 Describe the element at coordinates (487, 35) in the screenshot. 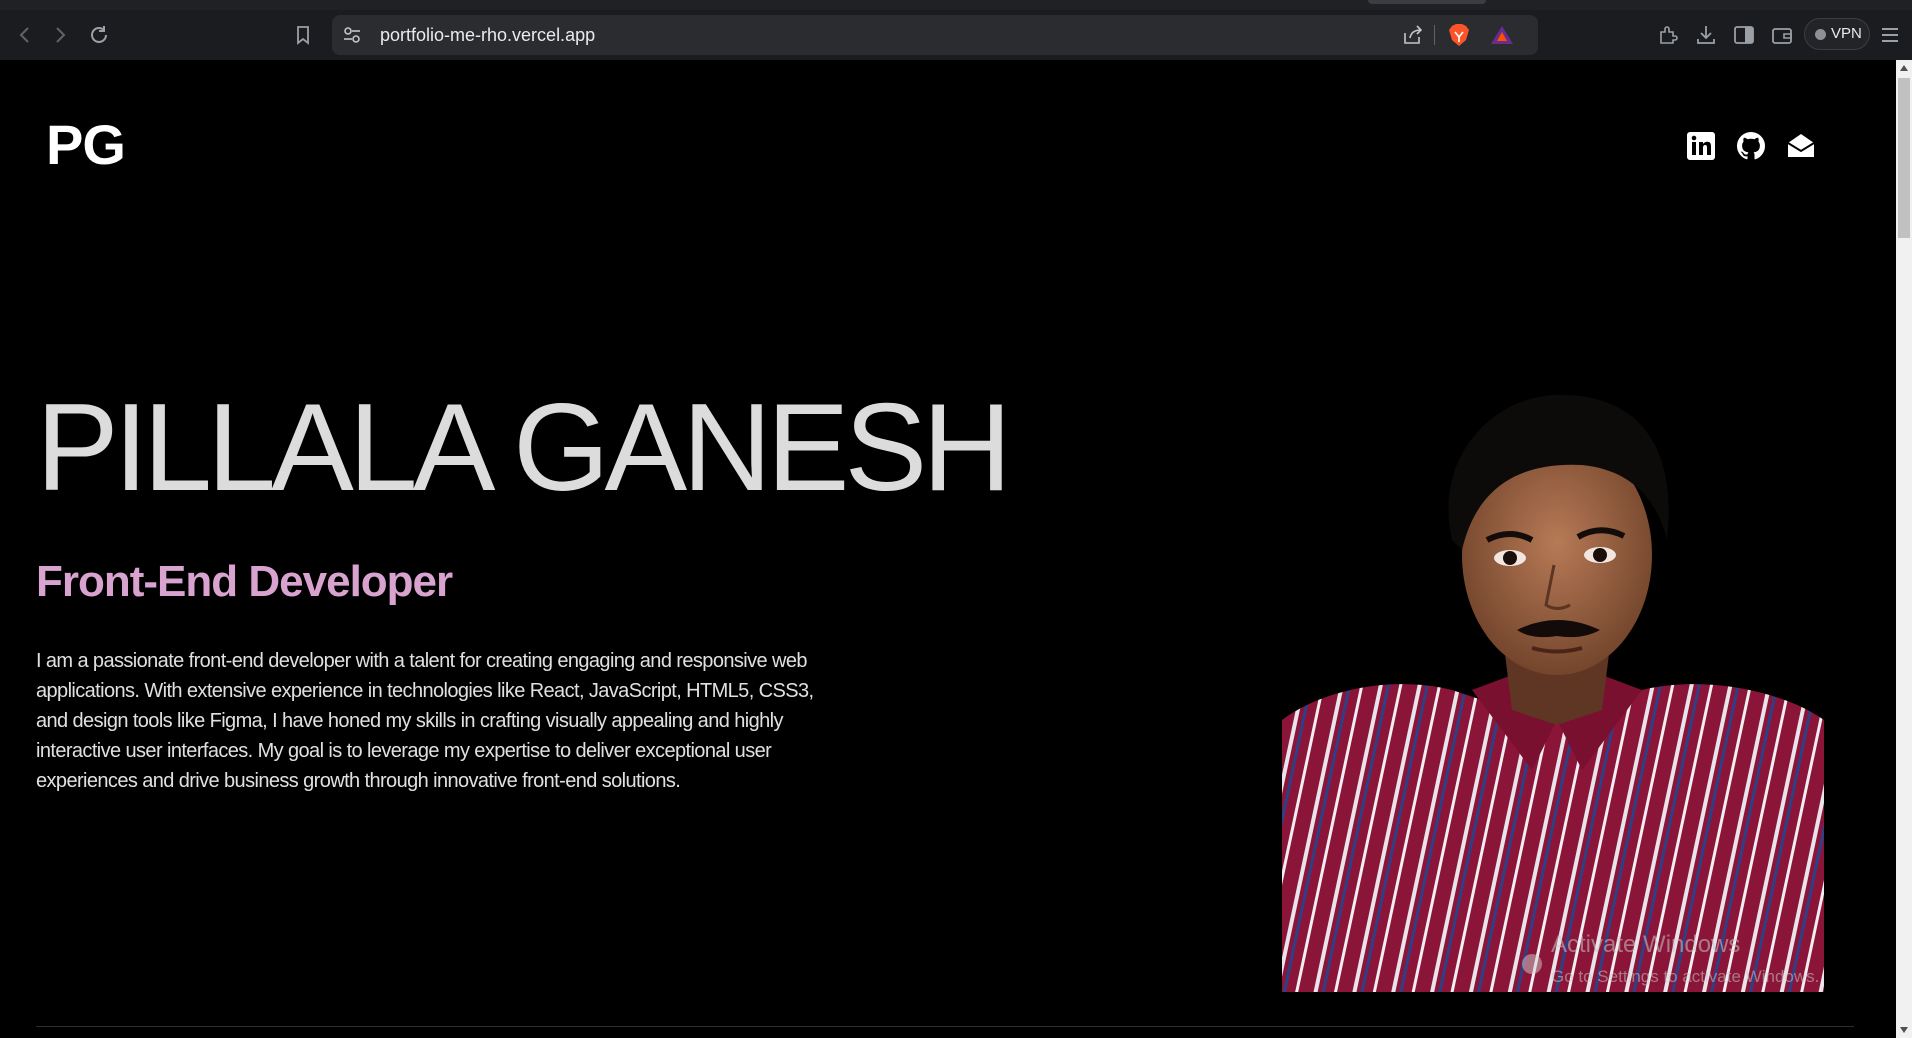

I see `url-text: portfolio-me-rho.vercel.app` at that location.